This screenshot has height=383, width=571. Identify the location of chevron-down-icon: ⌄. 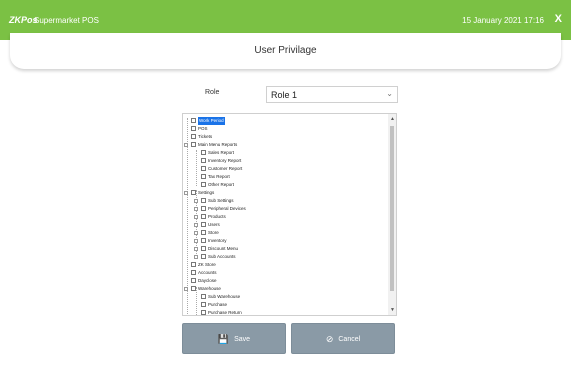
(389, 93).